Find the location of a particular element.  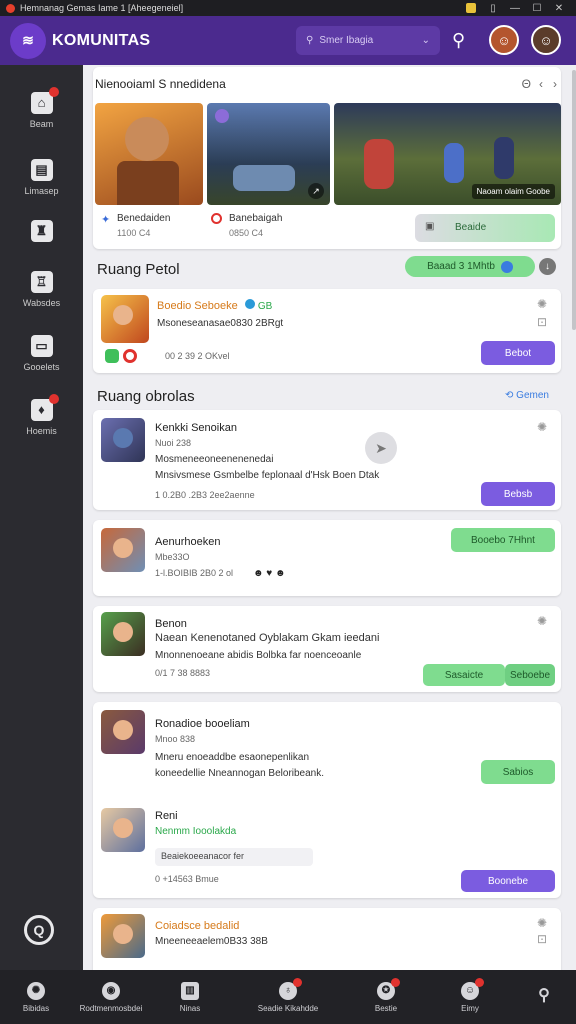

reply-button: Bebsb is located at coordinates (518, 494).